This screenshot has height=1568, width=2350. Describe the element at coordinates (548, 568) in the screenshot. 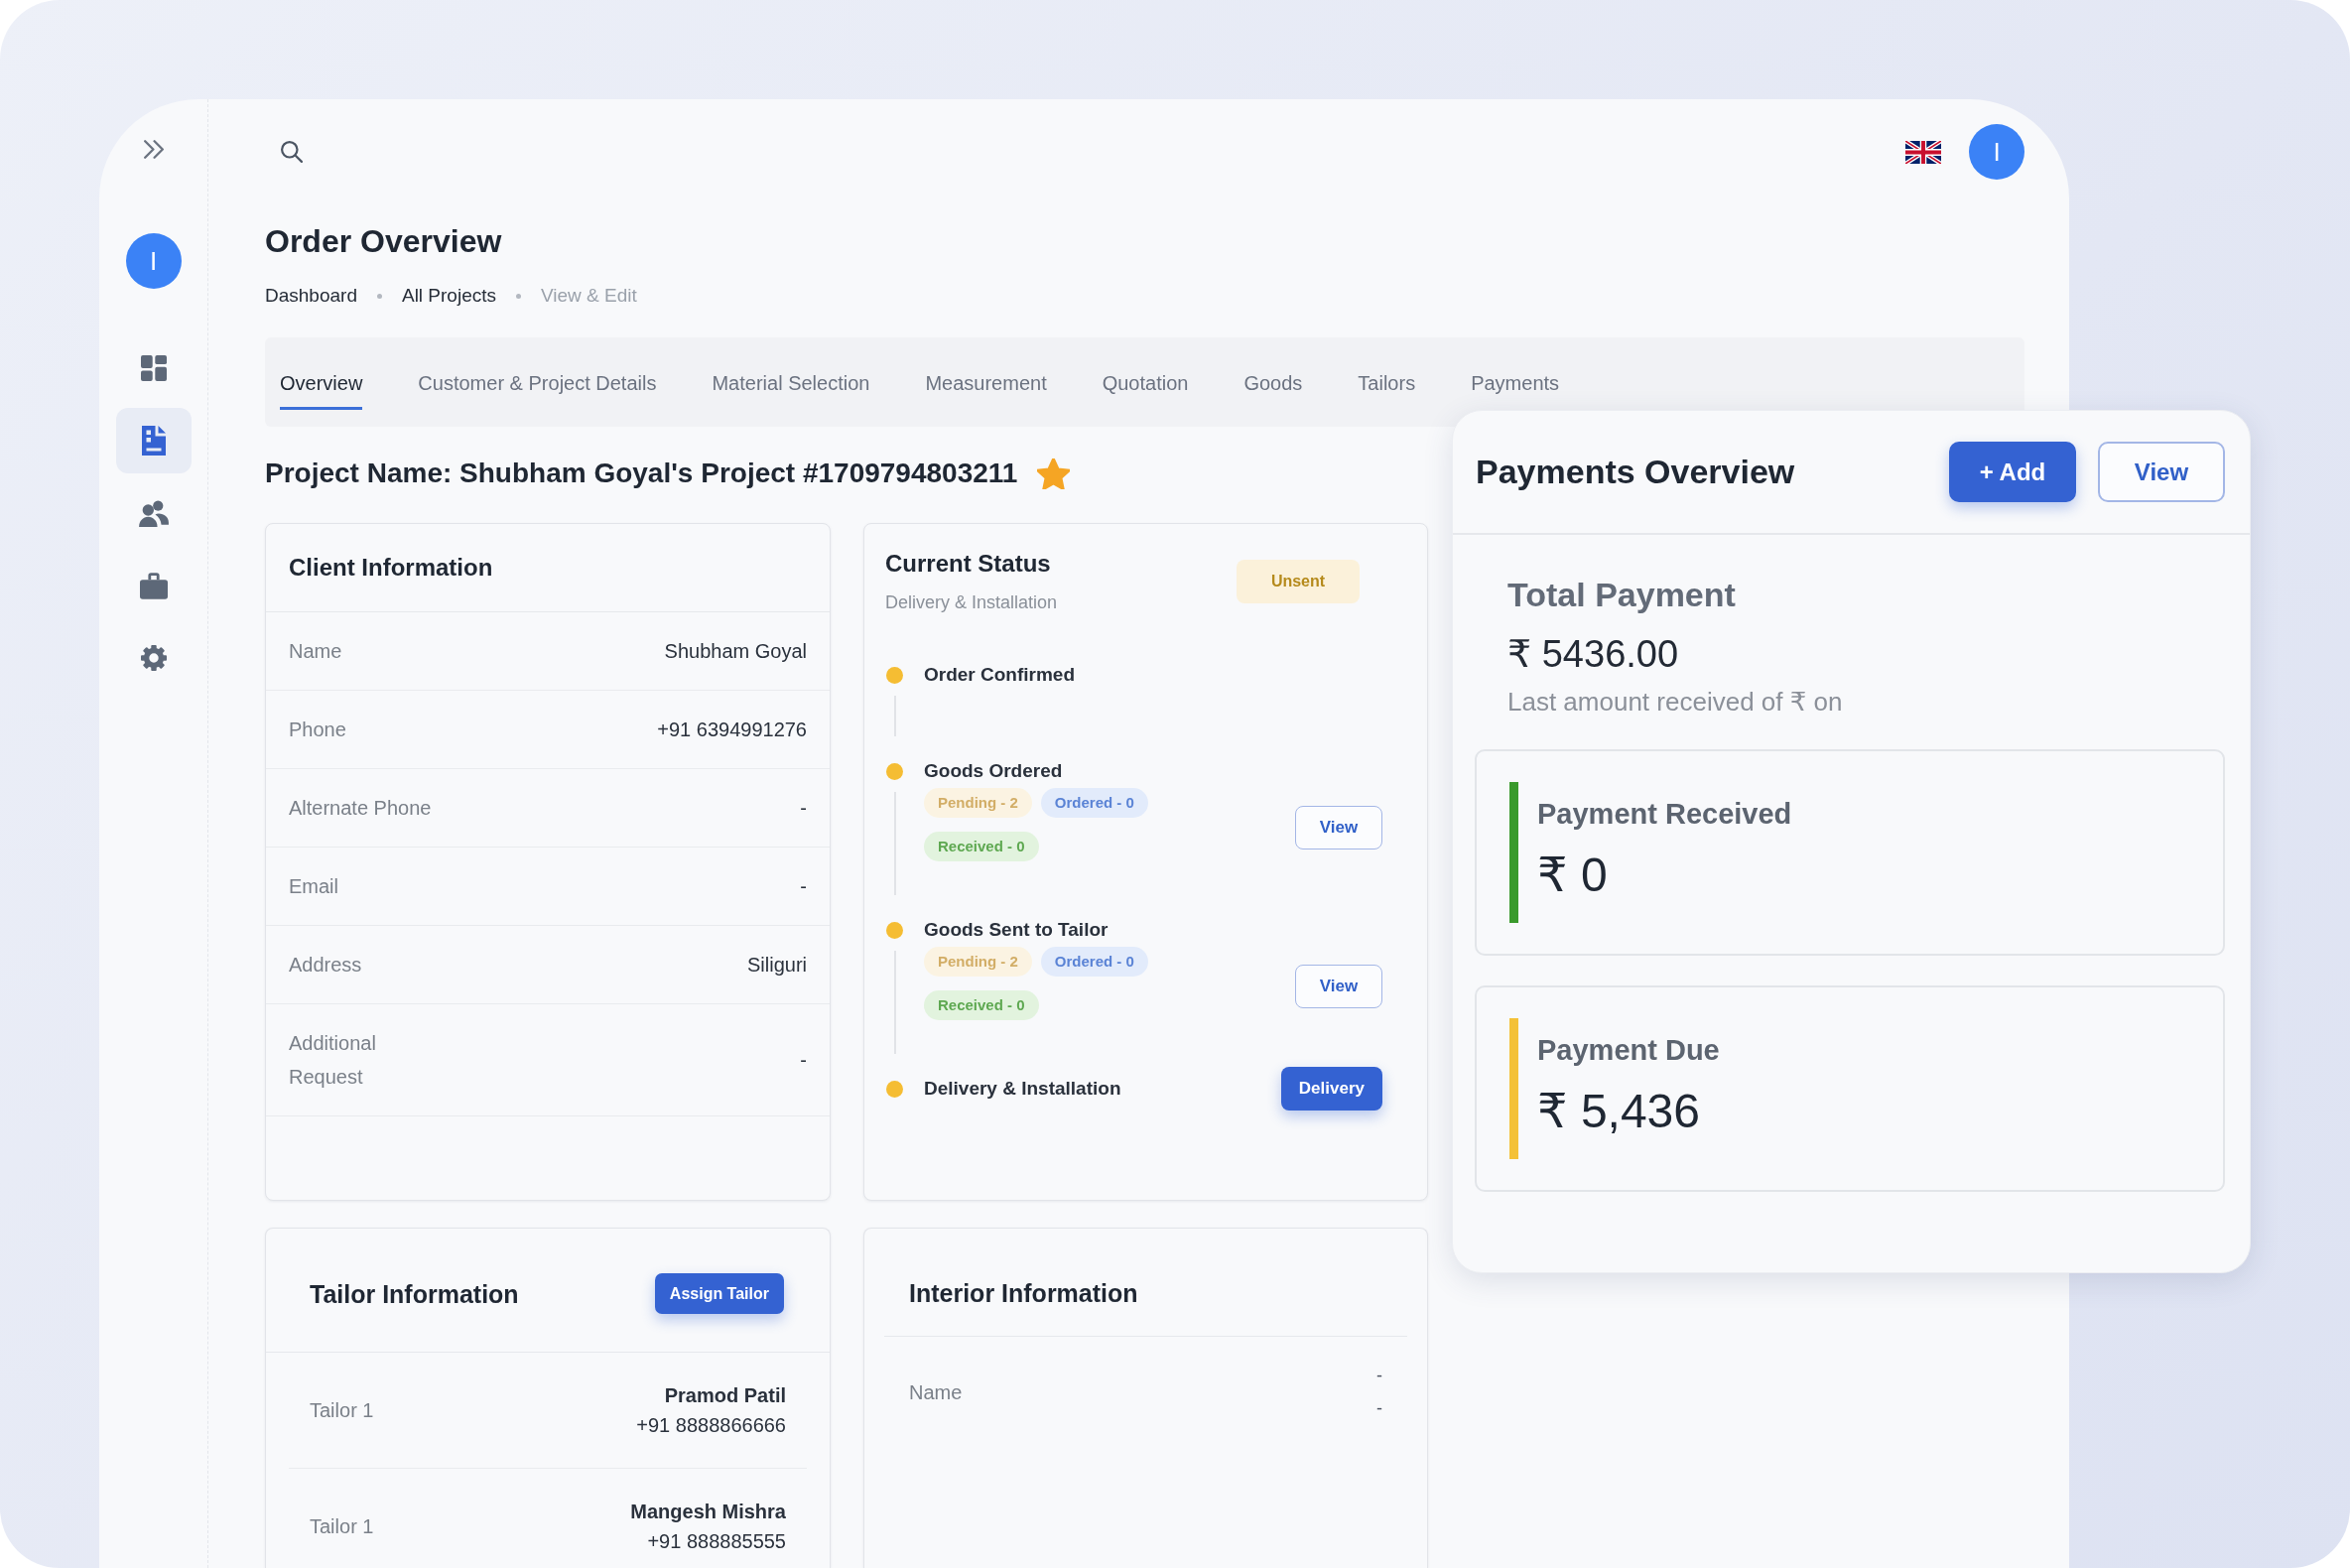

I see `card-title: Client Information` at that location.